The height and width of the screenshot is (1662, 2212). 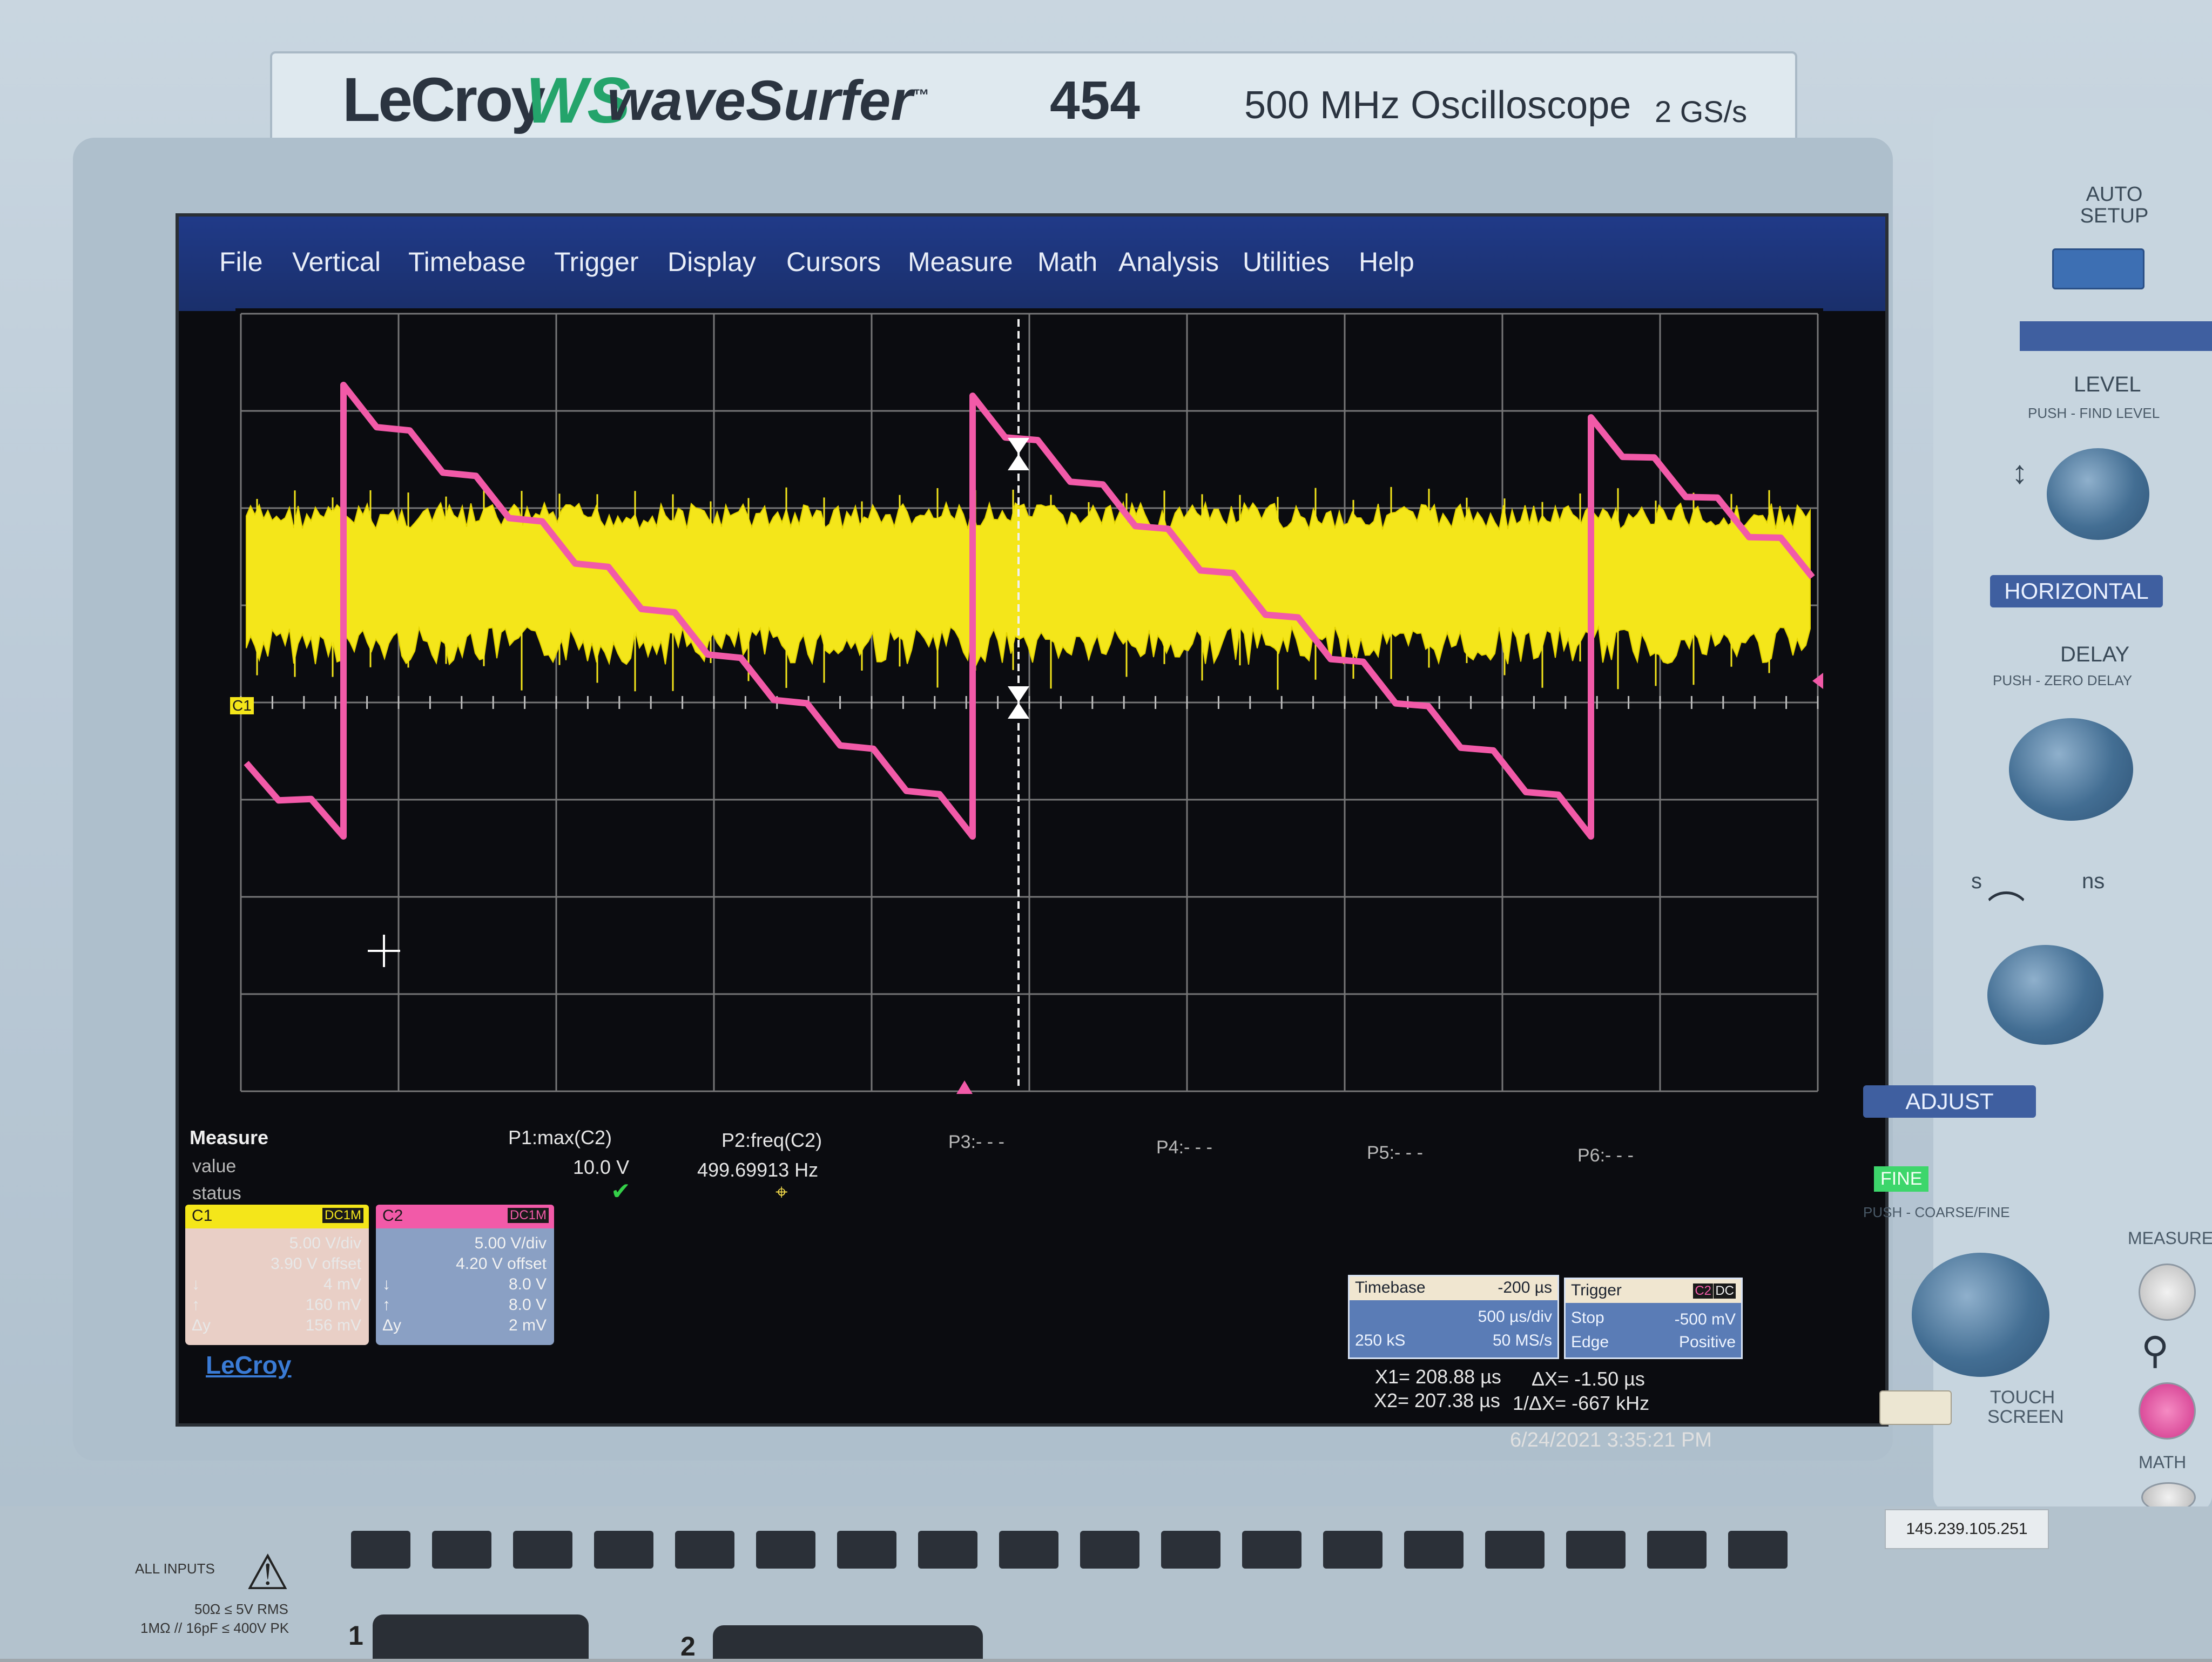 What do you see at coordinates (1605, 1155) in the screenshot?
I see `p6-label: P6:- - -` at bounding box center [1605, 1155].